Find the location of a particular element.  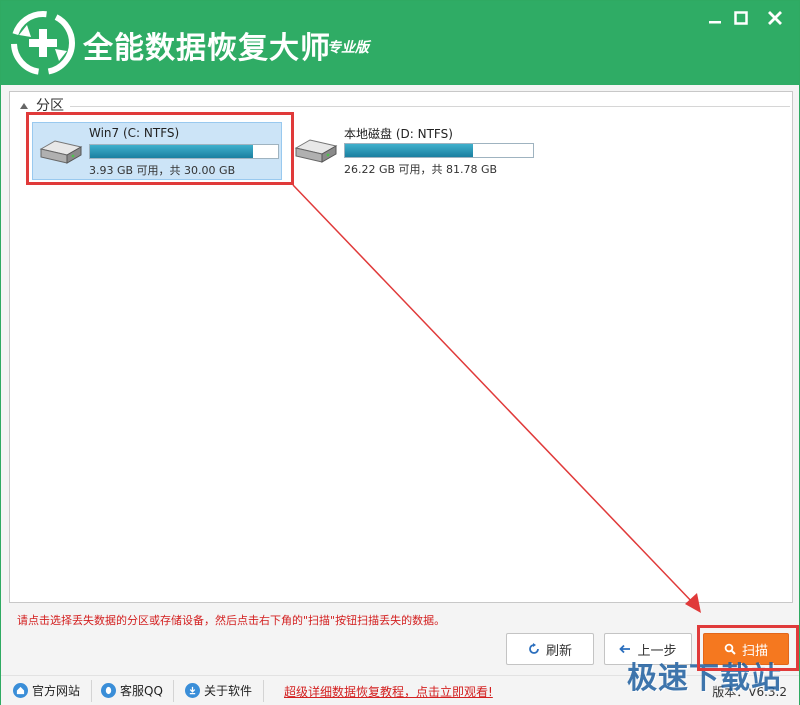

official-site-link: 官方网站 is located at coordinates (46, 690).